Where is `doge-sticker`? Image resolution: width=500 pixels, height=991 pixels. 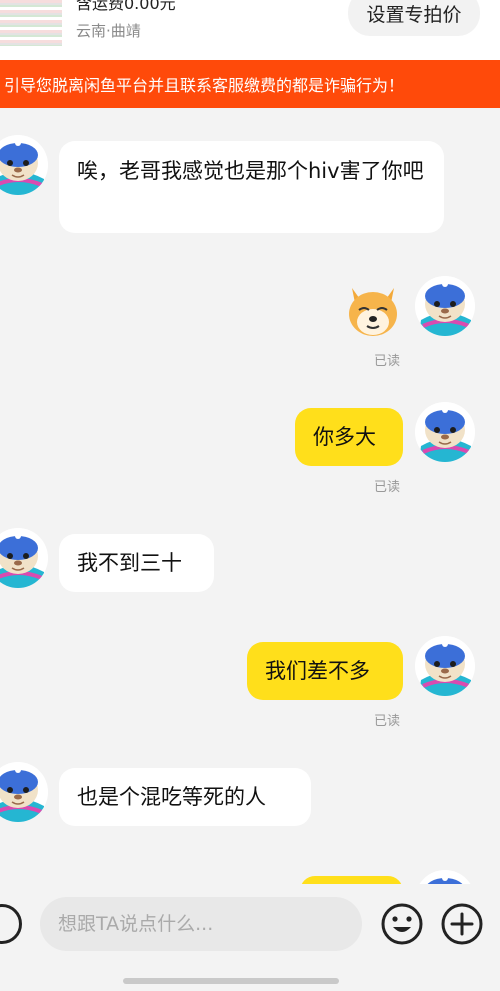
doge-sticker is located at coordinates (373, 311).